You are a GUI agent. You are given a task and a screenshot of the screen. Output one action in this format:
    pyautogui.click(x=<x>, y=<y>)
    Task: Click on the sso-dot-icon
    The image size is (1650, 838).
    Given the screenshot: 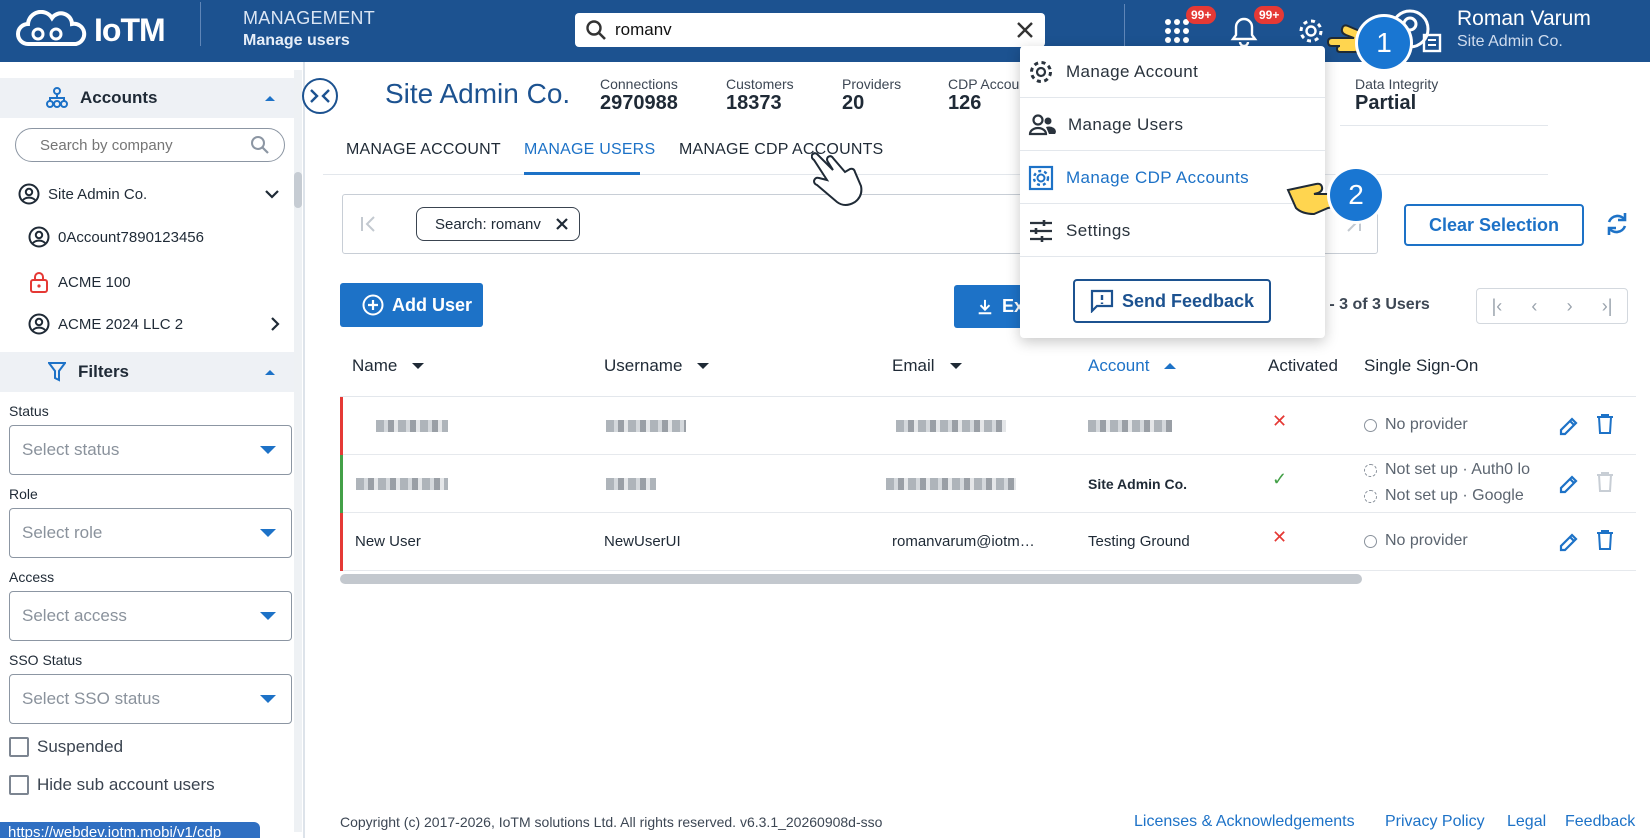 What is the action you would take?
    pyautogui.click(x=1370, y=541)
    